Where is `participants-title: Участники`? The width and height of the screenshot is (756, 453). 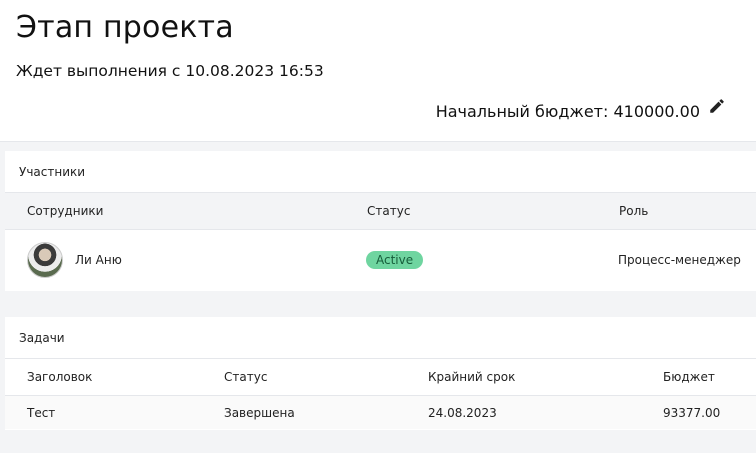
participants-title: Участники is located at coordinates (380, 172).